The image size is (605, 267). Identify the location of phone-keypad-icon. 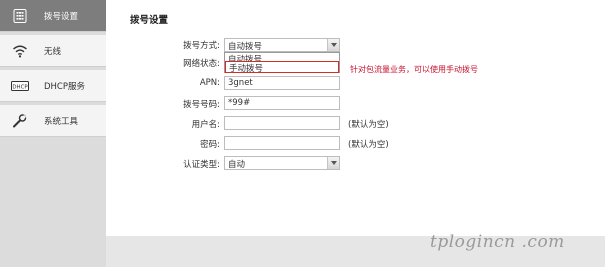
(20, 16).